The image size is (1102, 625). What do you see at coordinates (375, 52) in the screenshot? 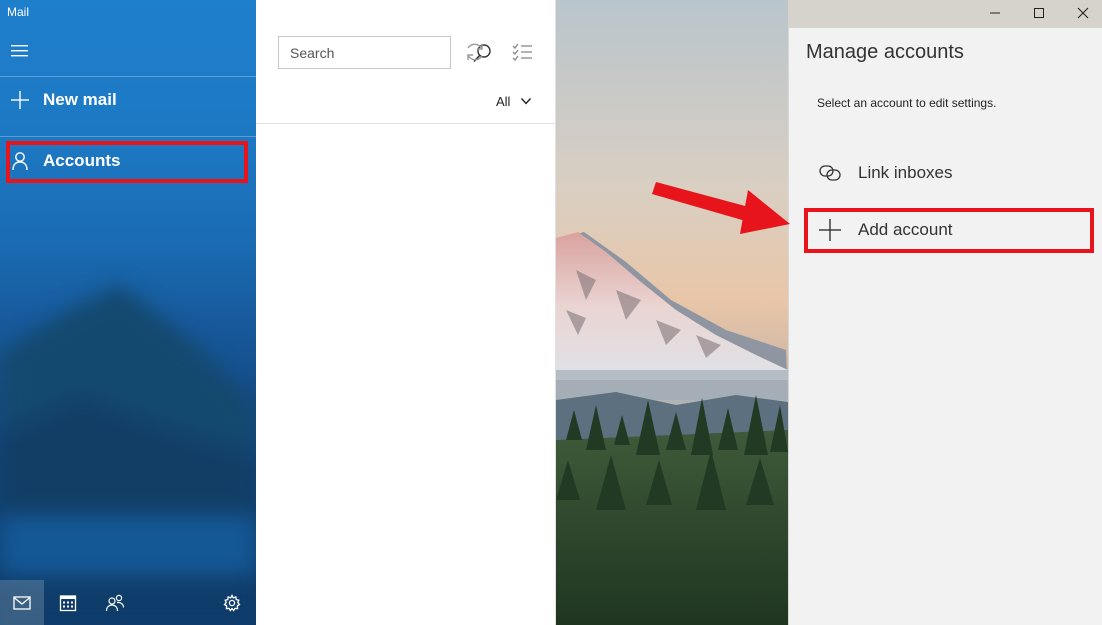
I see `search-input` at bounding box center [375, 52].